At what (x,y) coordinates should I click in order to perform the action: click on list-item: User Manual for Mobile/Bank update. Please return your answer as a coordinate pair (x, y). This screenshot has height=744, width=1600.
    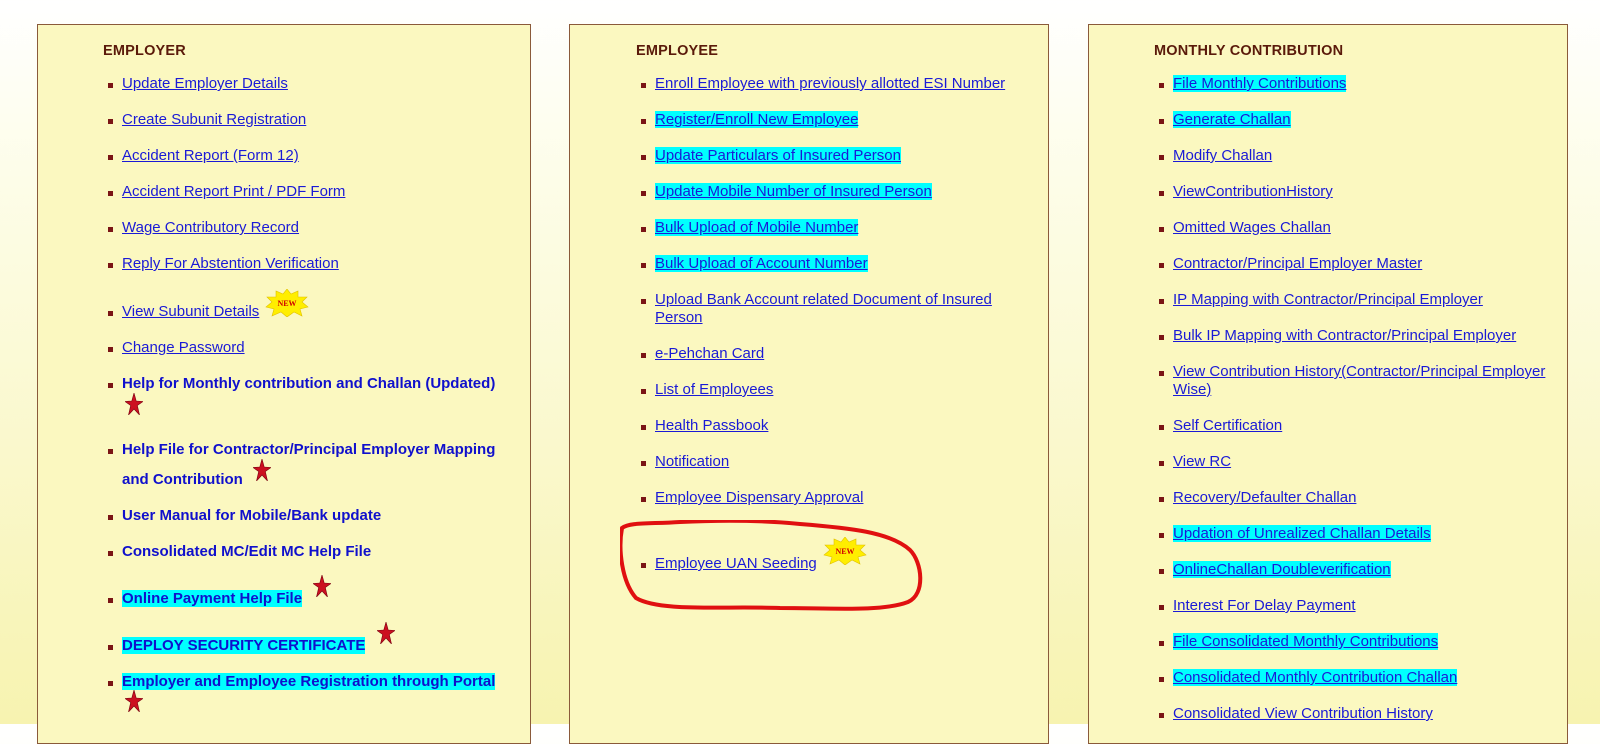
    Looking at the image, I should click on (244, 516).